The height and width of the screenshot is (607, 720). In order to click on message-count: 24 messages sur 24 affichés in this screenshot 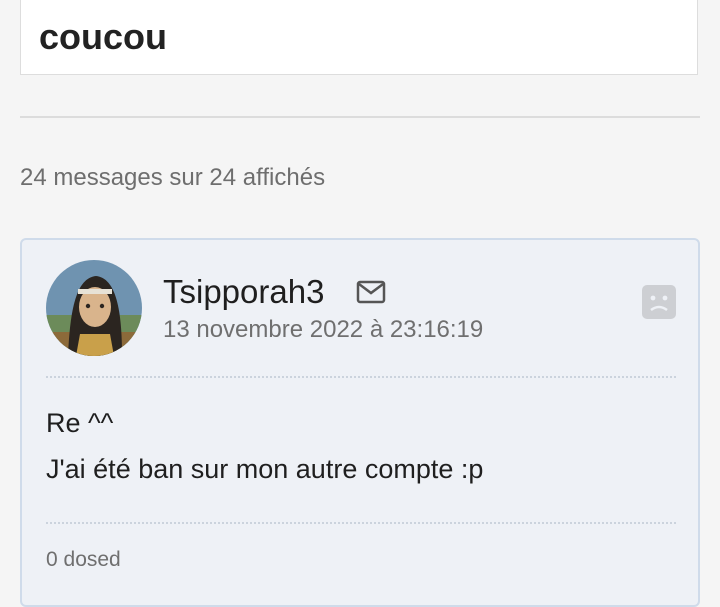, I will do `click(173, 177)`.